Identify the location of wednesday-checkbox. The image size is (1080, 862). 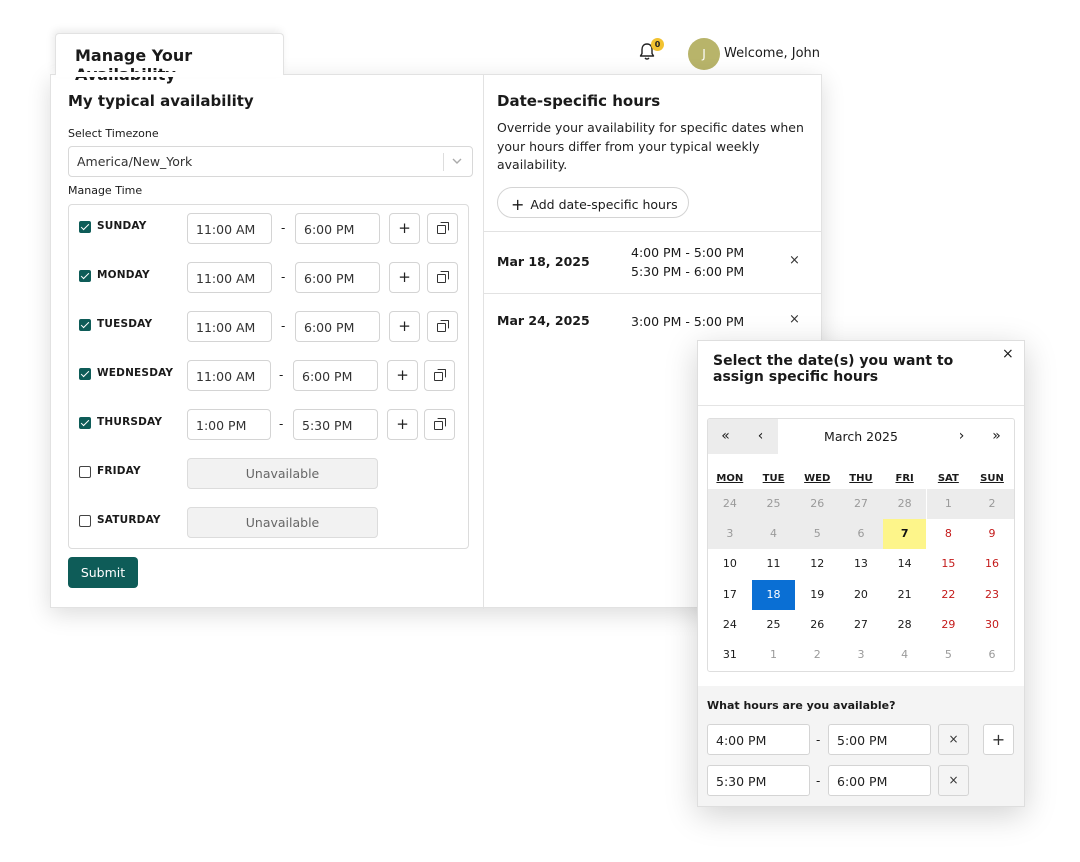
(85, 374).